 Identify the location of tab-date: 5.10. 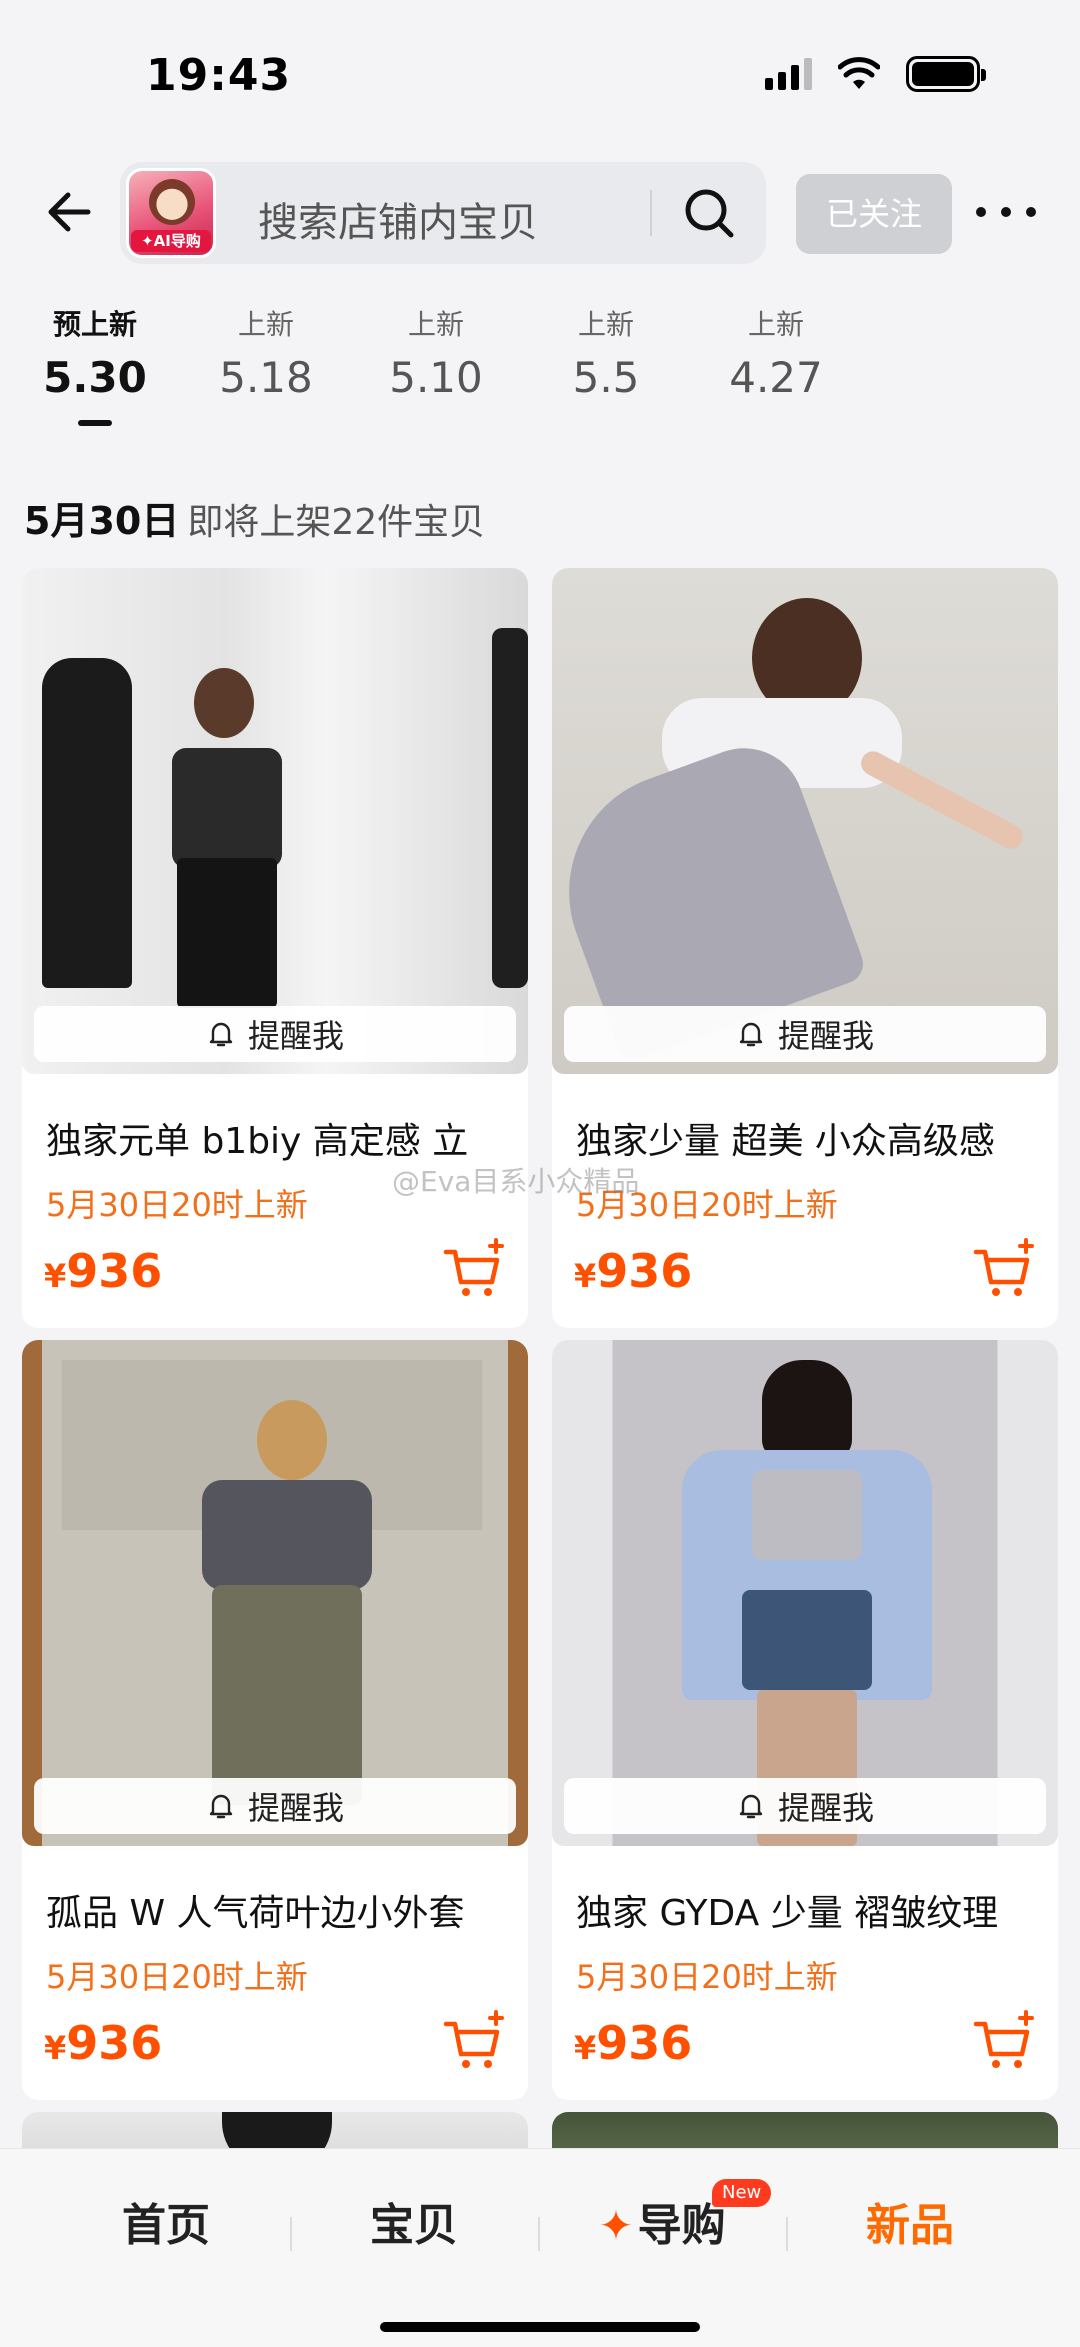
(436, 377).